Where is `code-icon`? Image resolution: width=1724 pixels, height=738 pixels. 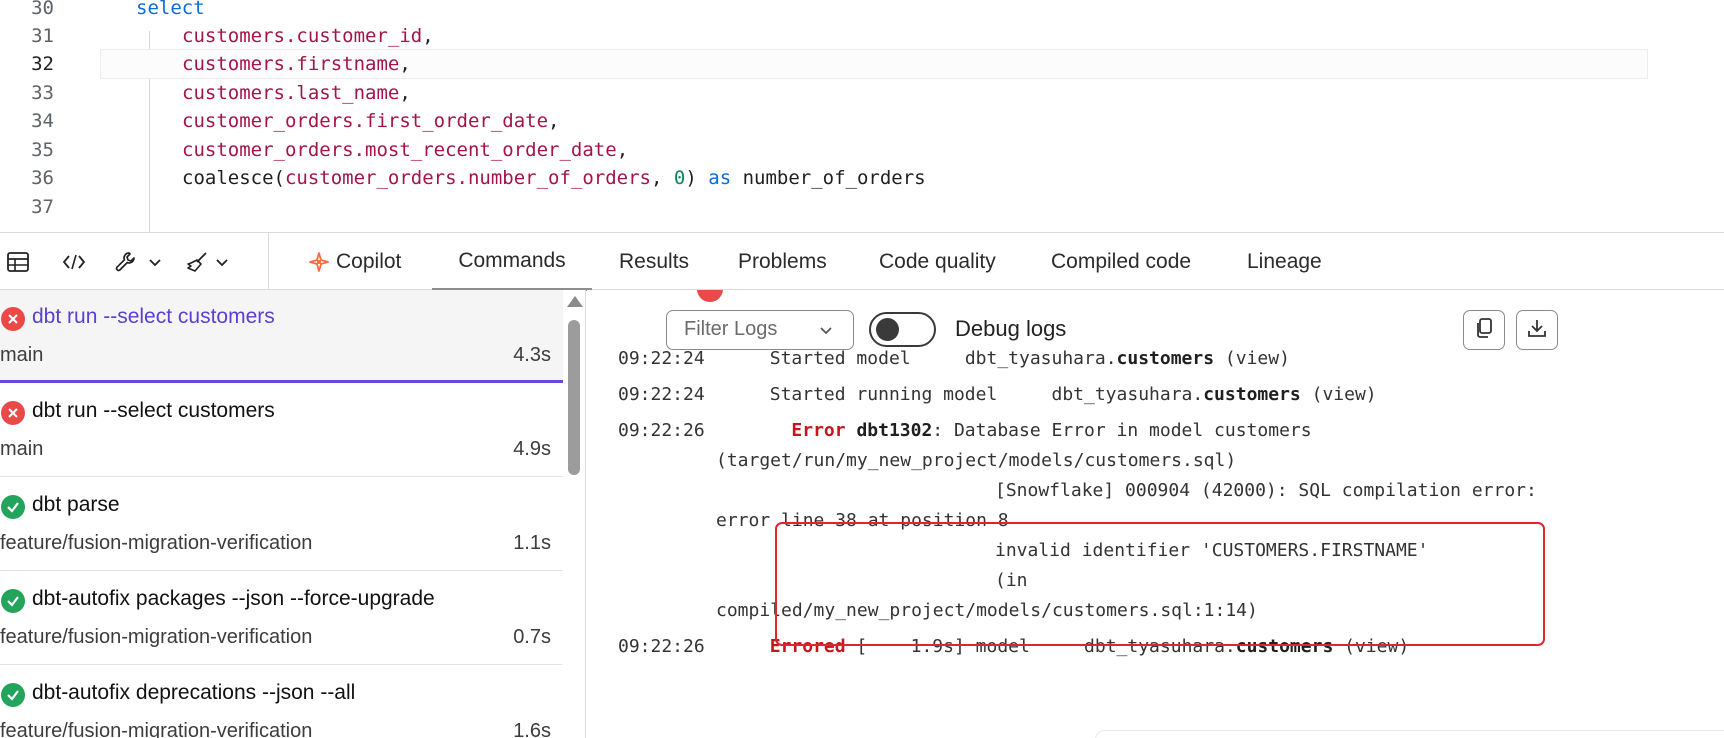 code-icon is located at coordinates (74, 262).